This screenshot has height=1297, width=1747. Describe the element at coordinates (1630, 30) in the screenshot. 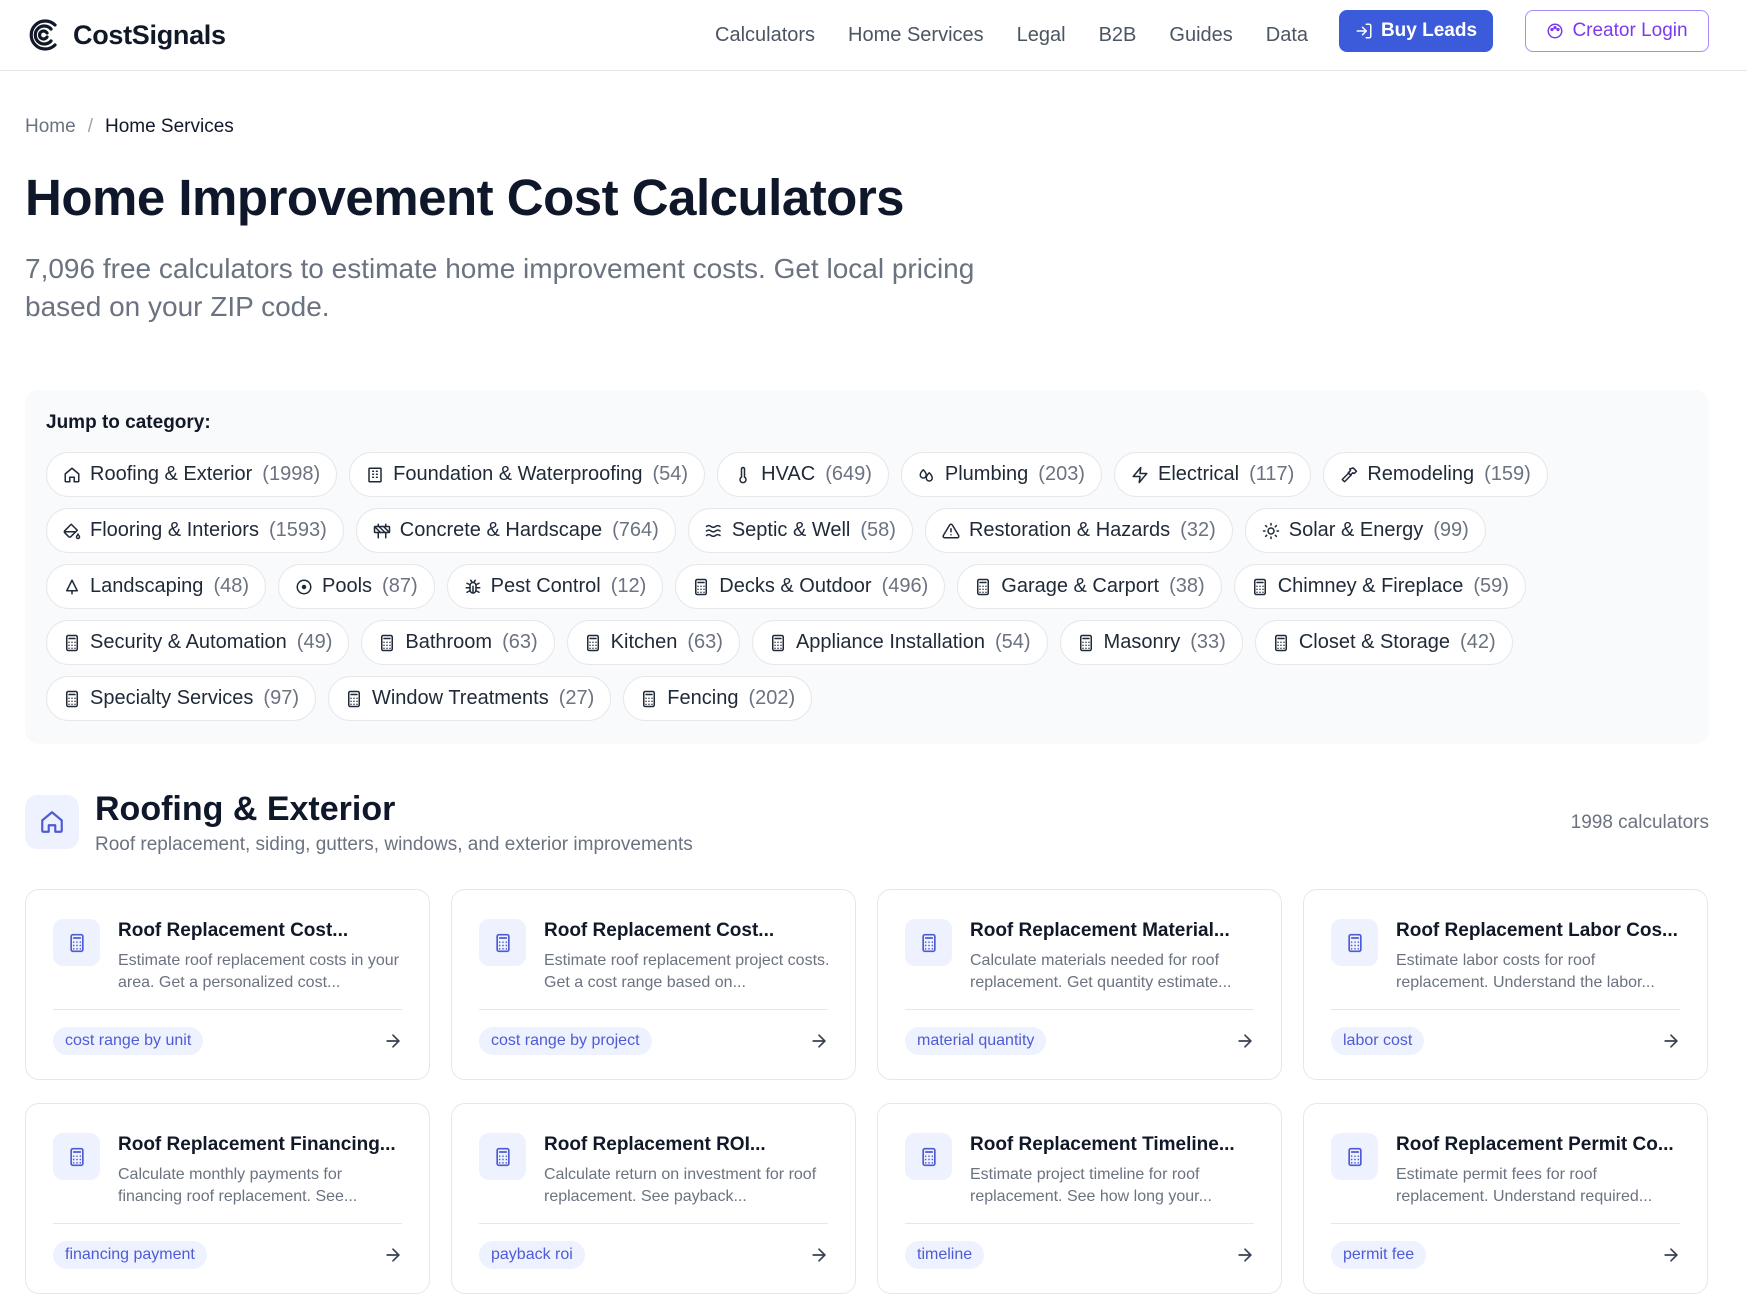

I see `creator-login-label: Creator Login` at that location.